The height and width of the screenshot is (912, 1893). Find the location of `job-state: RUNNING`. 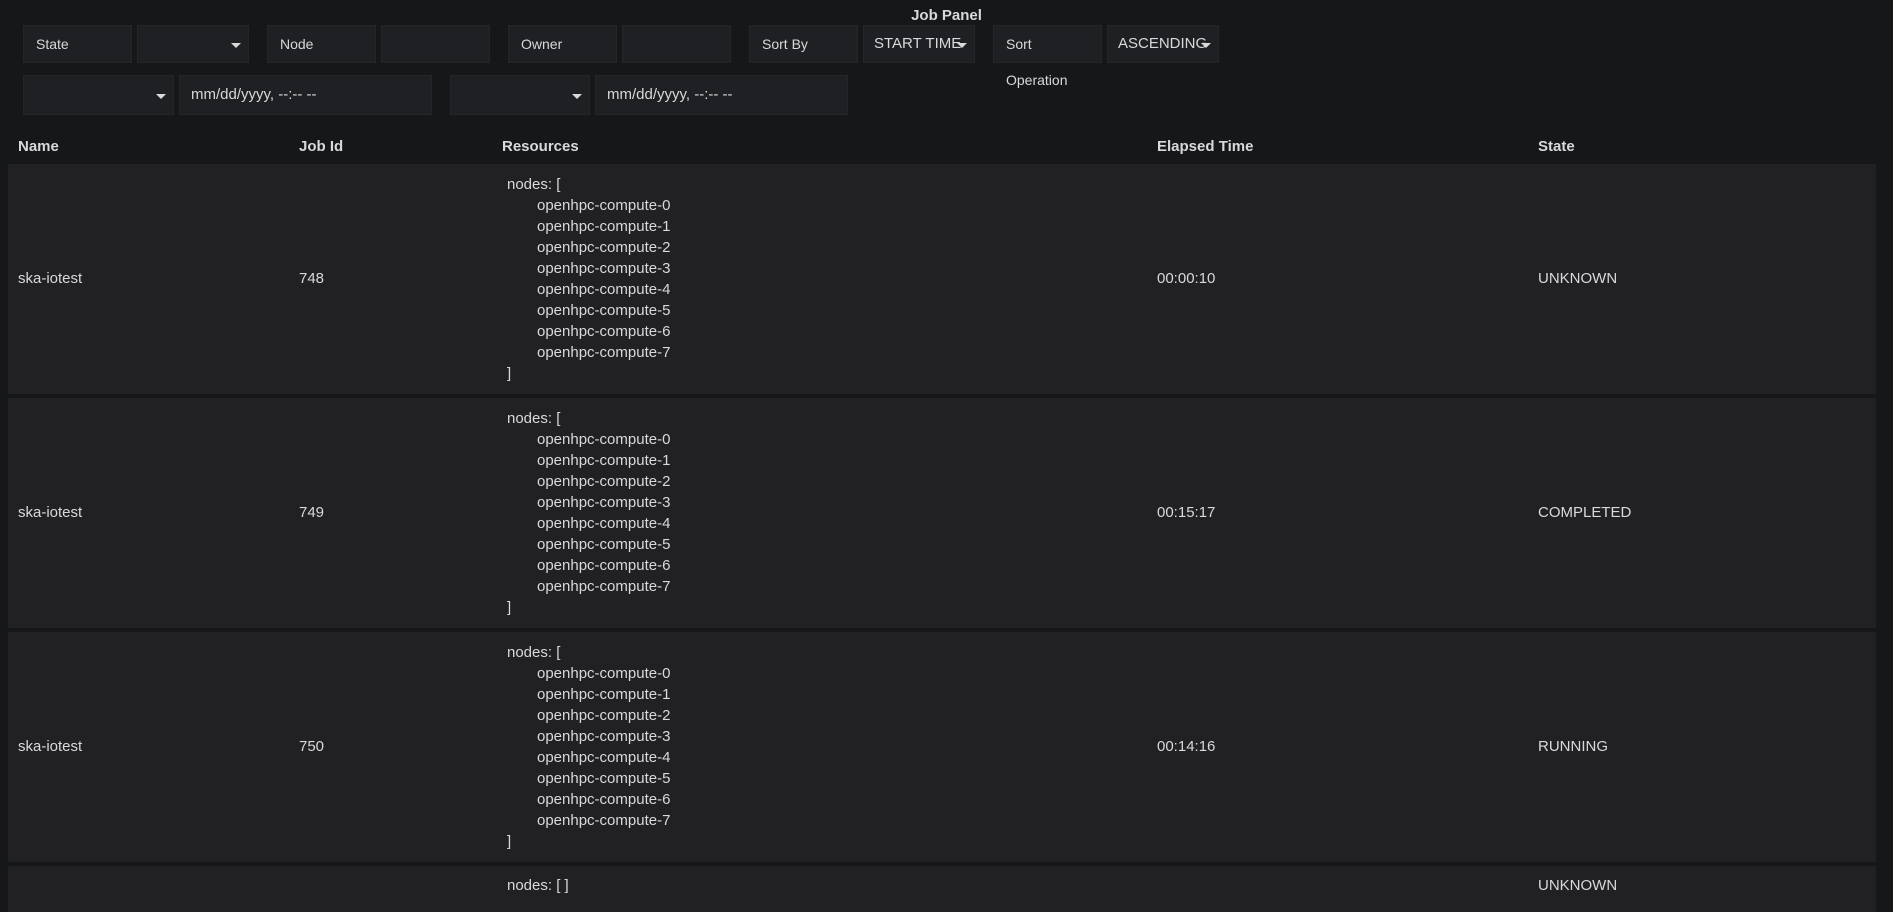

job-state: RUNNING is located at coordinates (1573, 746).